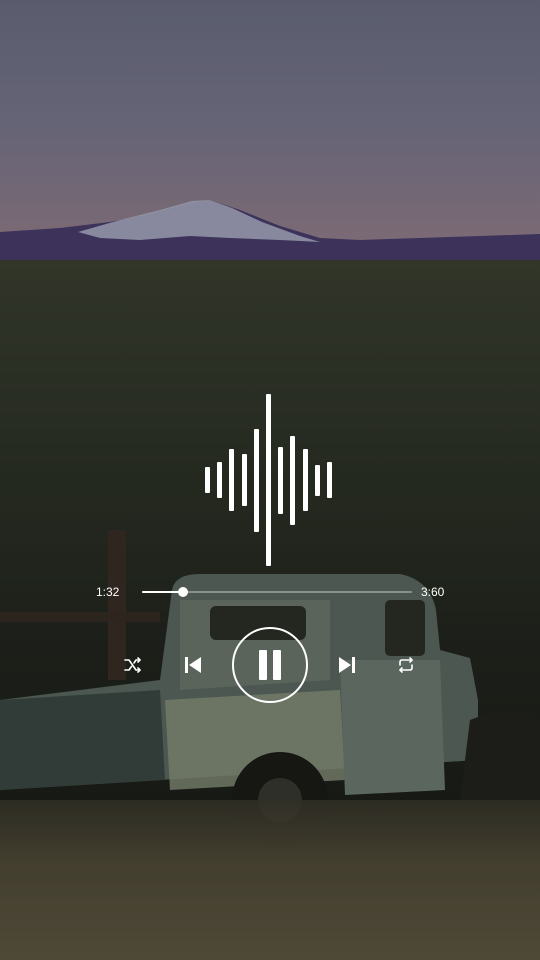 The image size is (540, 960). I want to click on repeat-icon, so click(406, 665).